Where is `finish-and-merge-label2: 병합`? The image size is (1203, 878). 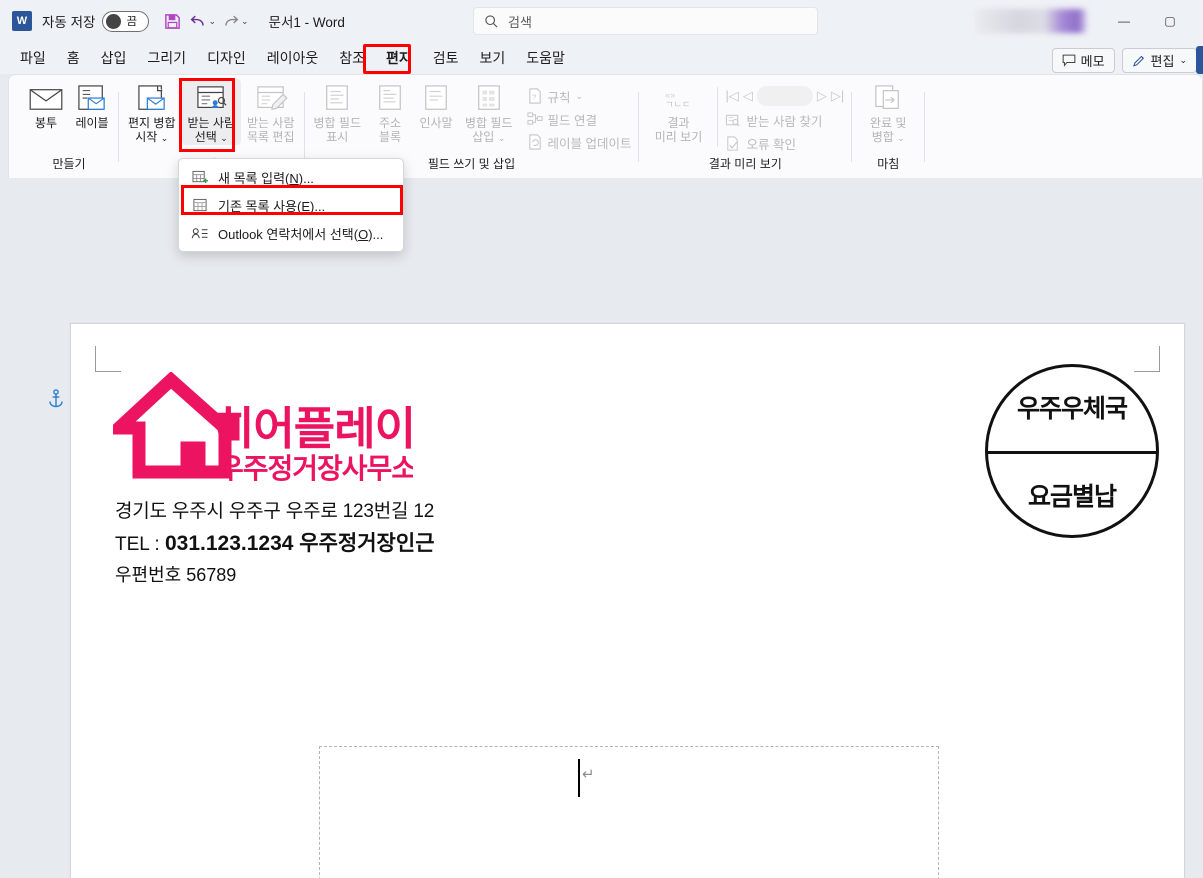 finish-and-merge-label2: 병합 is located at coordinates (882, 137).